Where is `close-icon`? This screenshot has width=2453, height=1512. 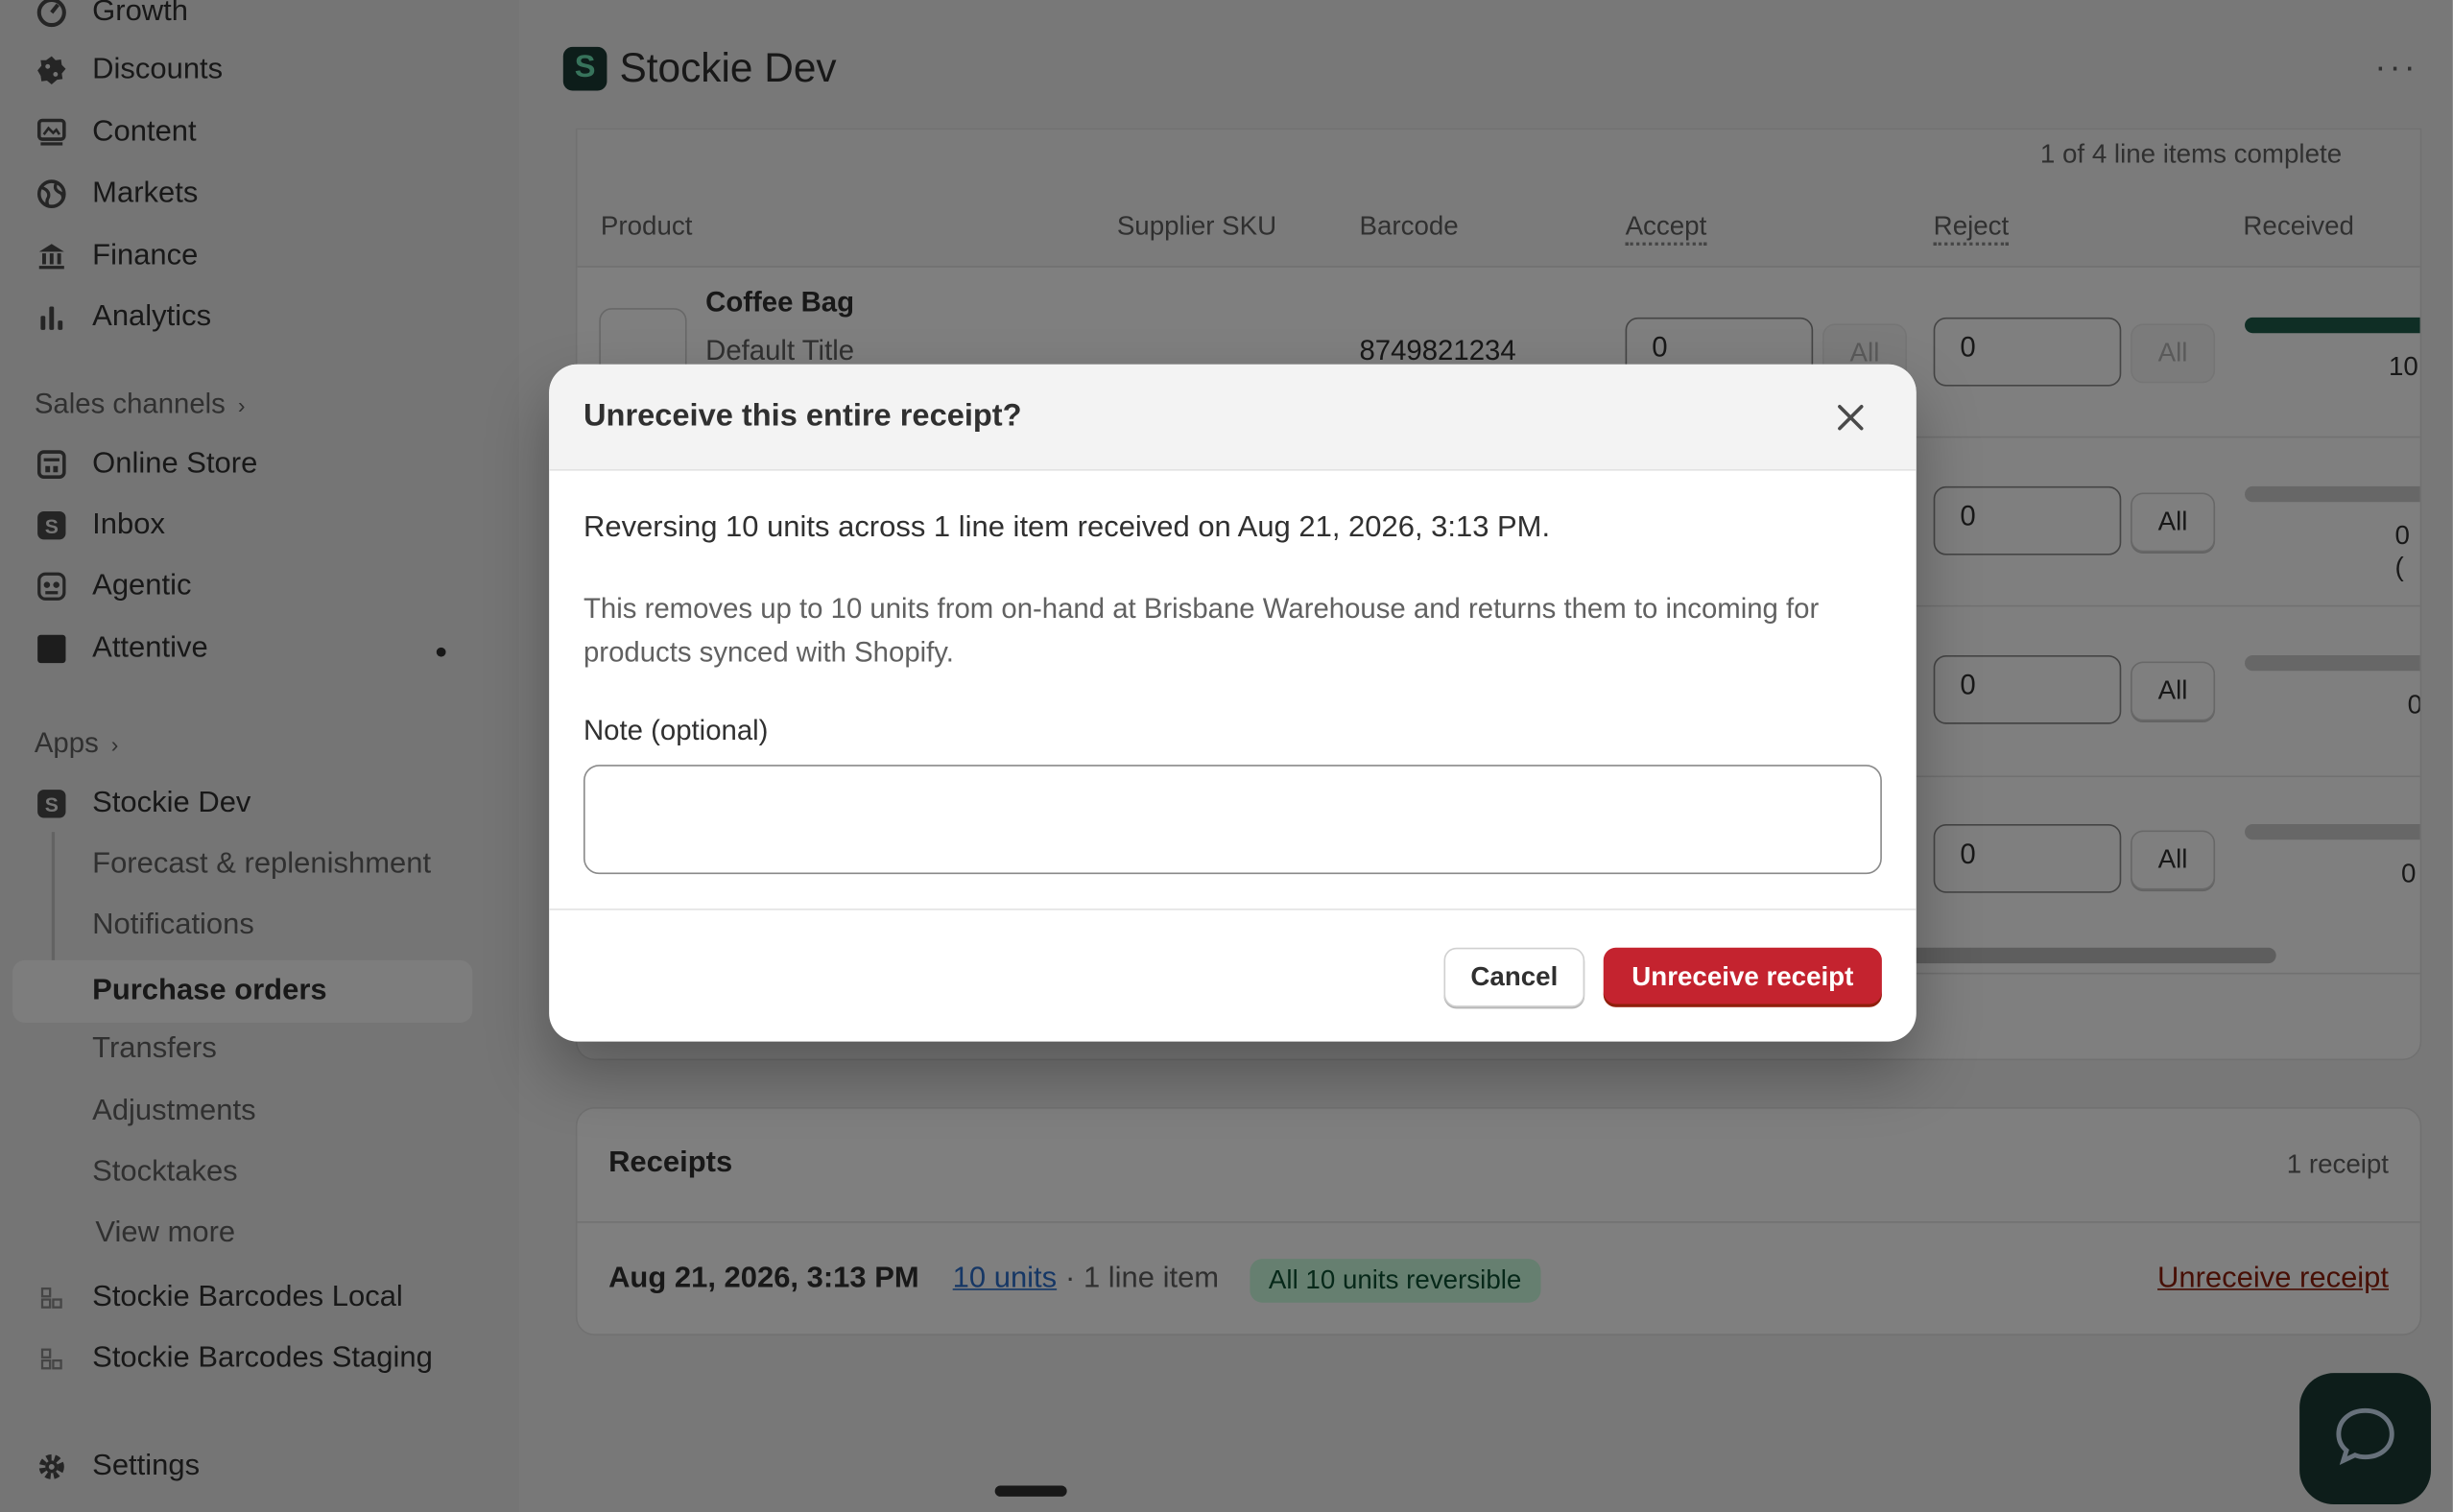
close-icon is located at coordinates (1851, 418).